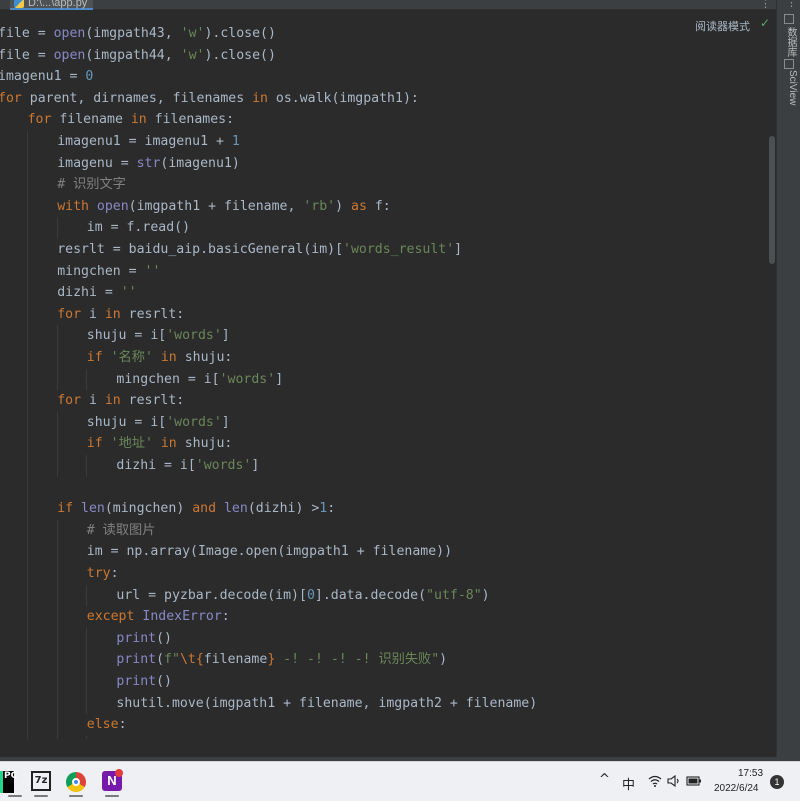 This screenshot has height=801, width=800. What do you see at coordinates (138, 55) in the screenshot?
I see `code-line: file = open(imgpath44, 'w').close()` at bounding box center [138, 55].